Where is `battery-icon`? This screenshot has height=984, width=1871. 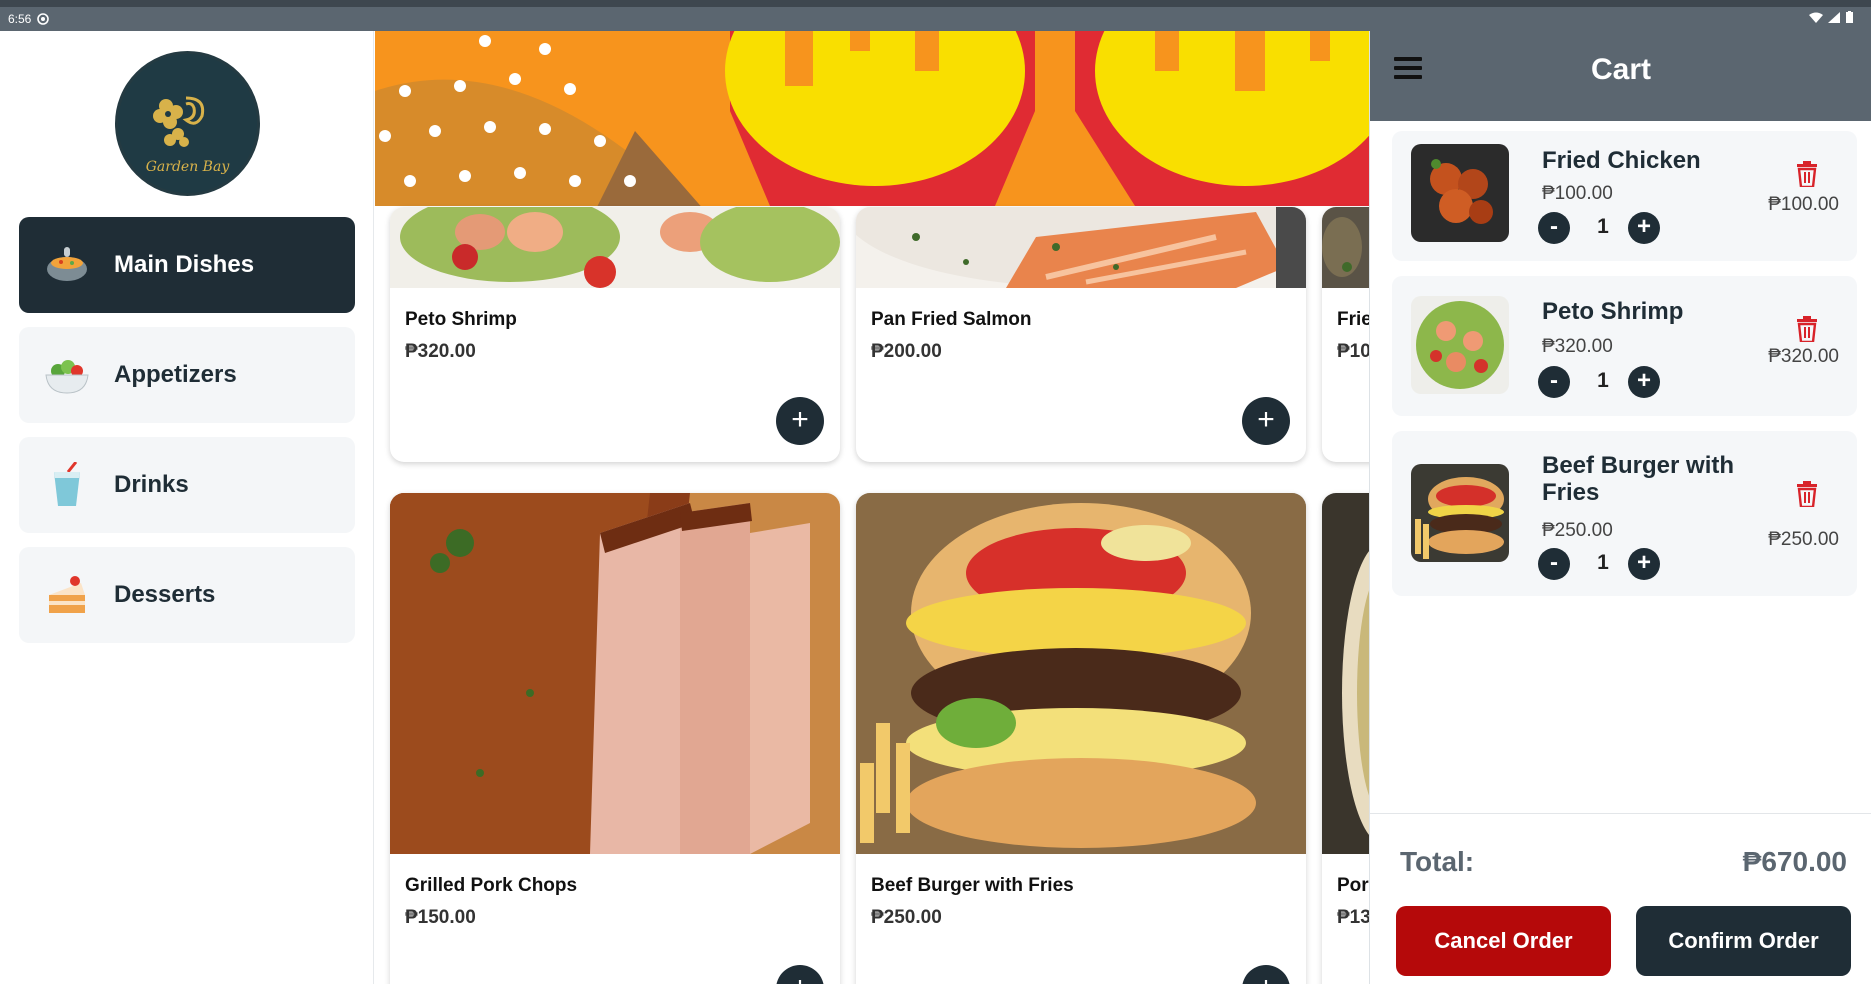
battery-icon is located at coordinates (1849, 17).